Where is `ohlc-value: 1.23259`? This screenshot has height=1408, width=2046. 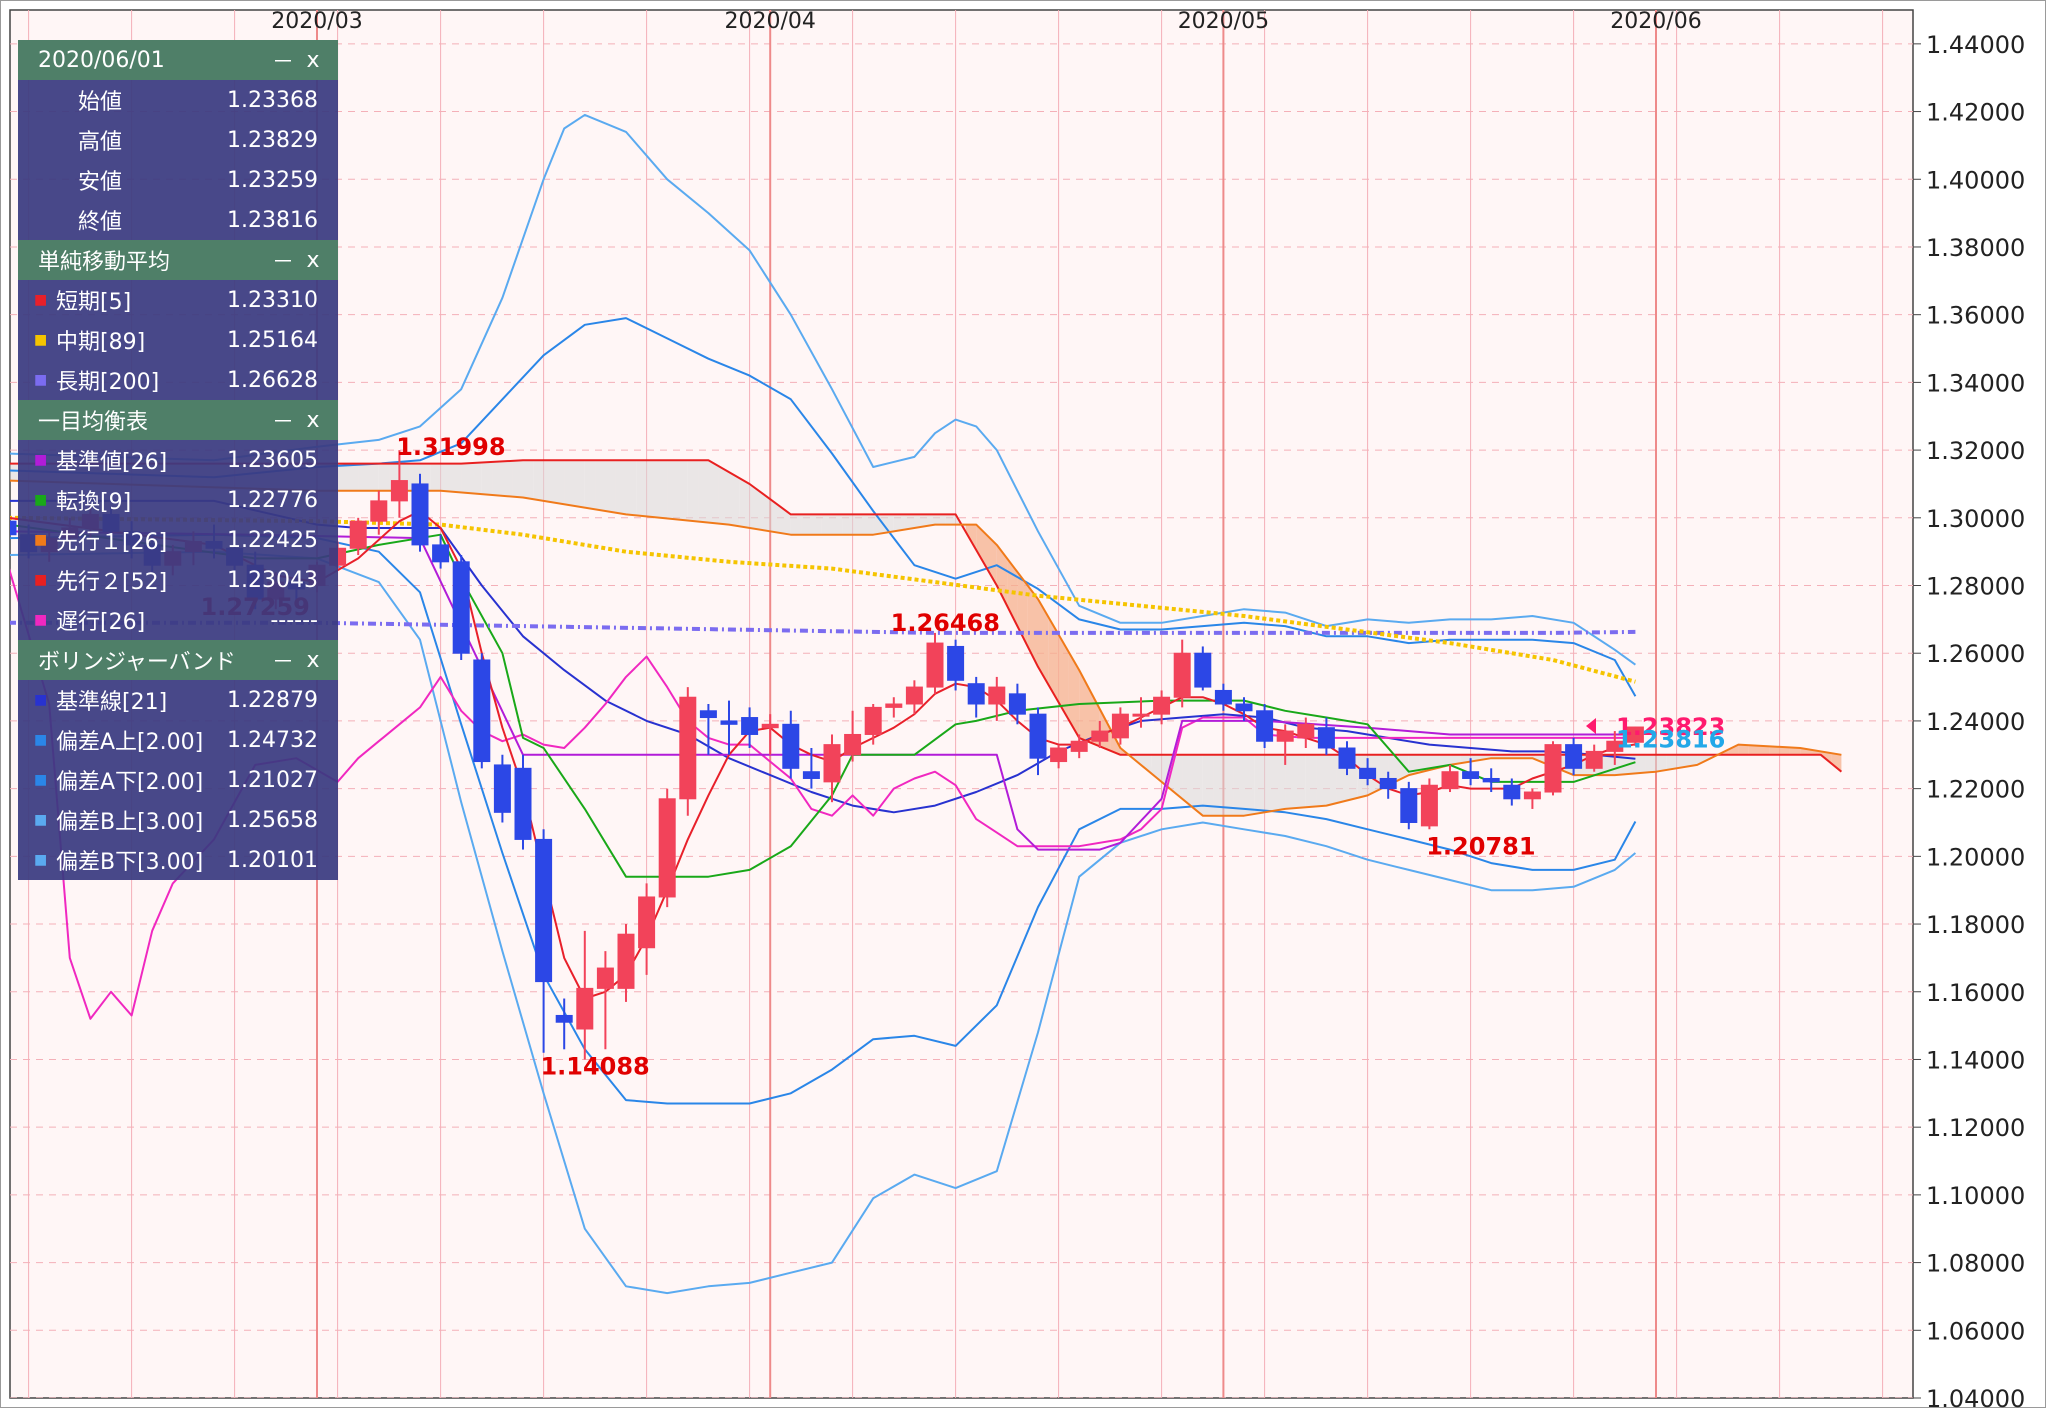 ohlc-value: 1.23259 is located at coordinates (272, 180).